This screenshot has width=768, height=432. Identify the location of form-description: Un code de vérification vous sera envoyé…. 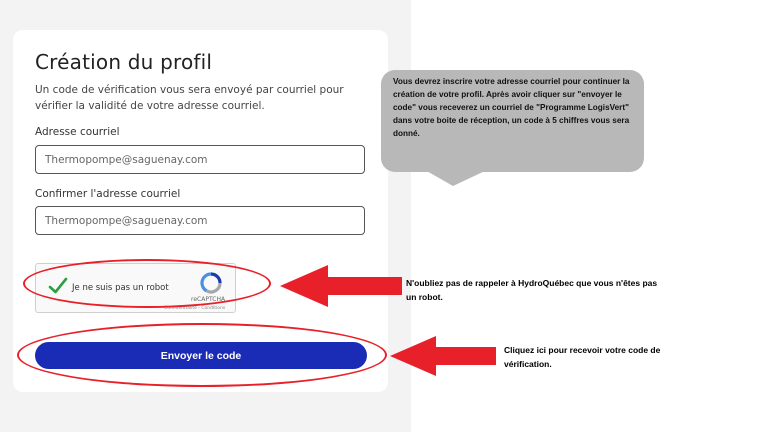
(189, 98).